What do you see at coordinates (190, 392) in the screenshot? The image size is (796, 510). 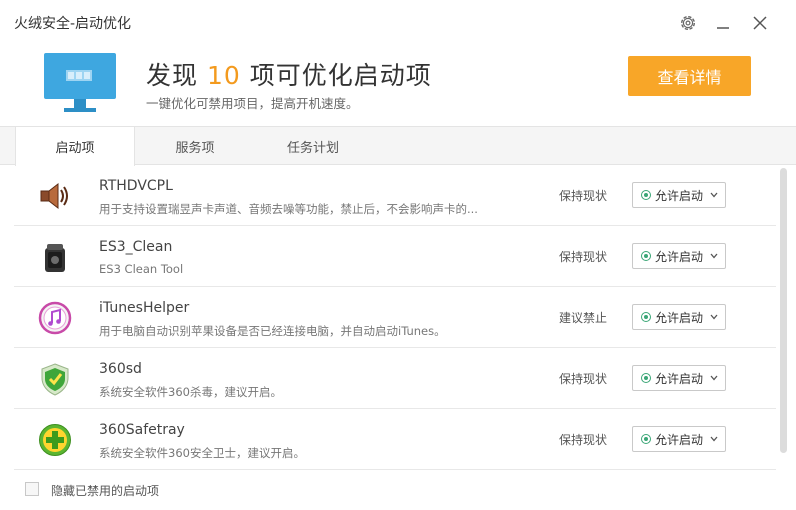 I see `item-description: 系统安全软件360杀毒，建议开启。` at bounding box center [190, 392].